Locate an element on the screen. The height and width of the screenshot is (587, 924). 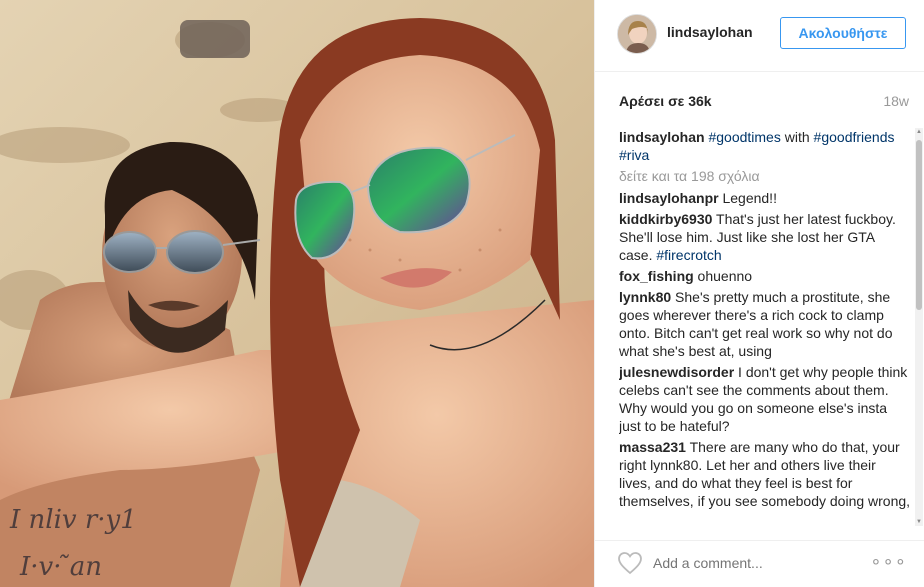
hashtag: #riva is located at coordinates (634, 155).